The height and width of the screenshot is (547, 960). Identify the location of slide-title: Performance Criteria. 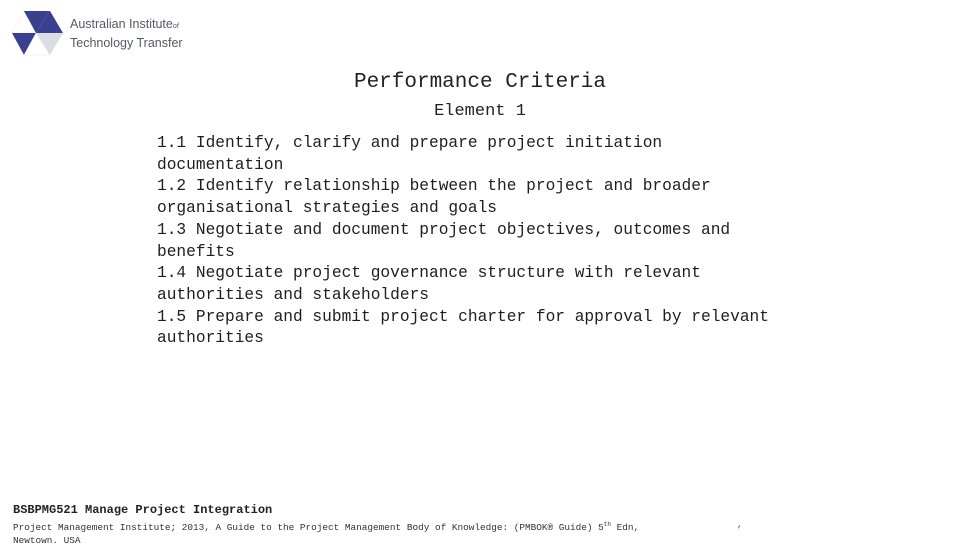
(480, 82).